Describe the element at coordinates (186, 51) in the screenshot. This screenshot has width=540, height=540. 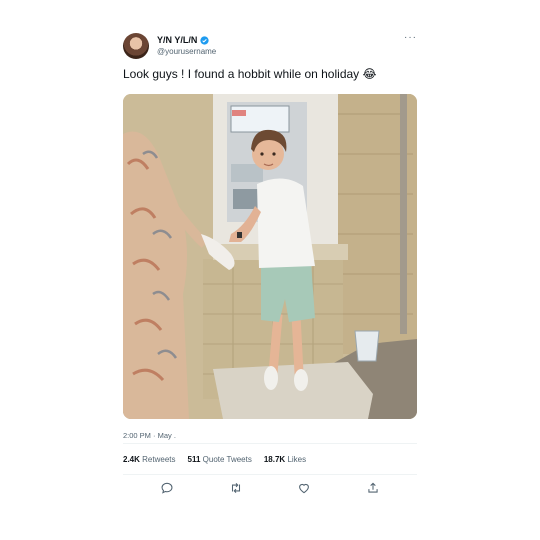
I see `user-handle: @yourusername` at that location.